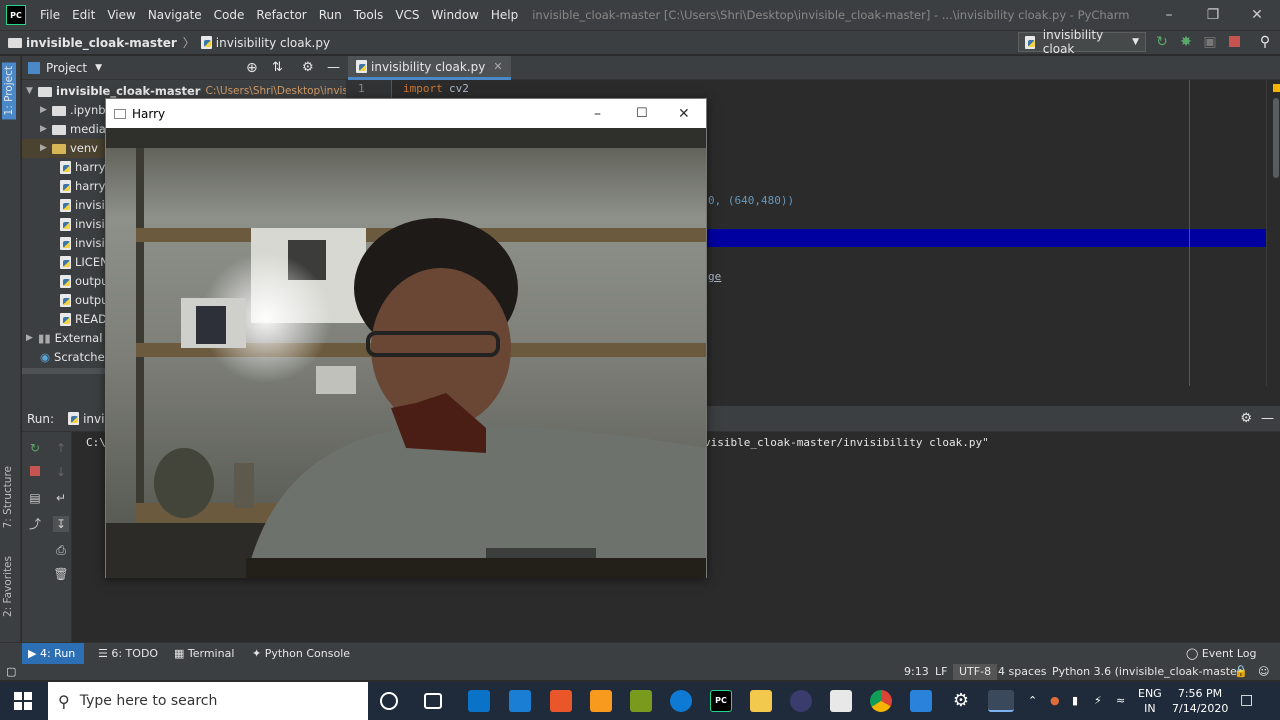  I want to click on project-tool-tab: 1: Project, so click(9, 91).